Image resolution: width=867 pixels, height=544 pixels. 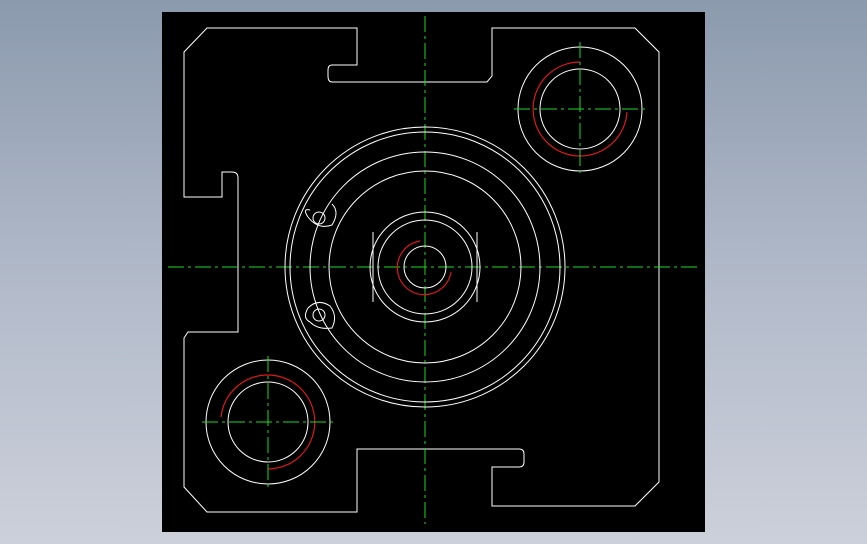 I want to click on center-thread-arc, so click(x=424, y=268).